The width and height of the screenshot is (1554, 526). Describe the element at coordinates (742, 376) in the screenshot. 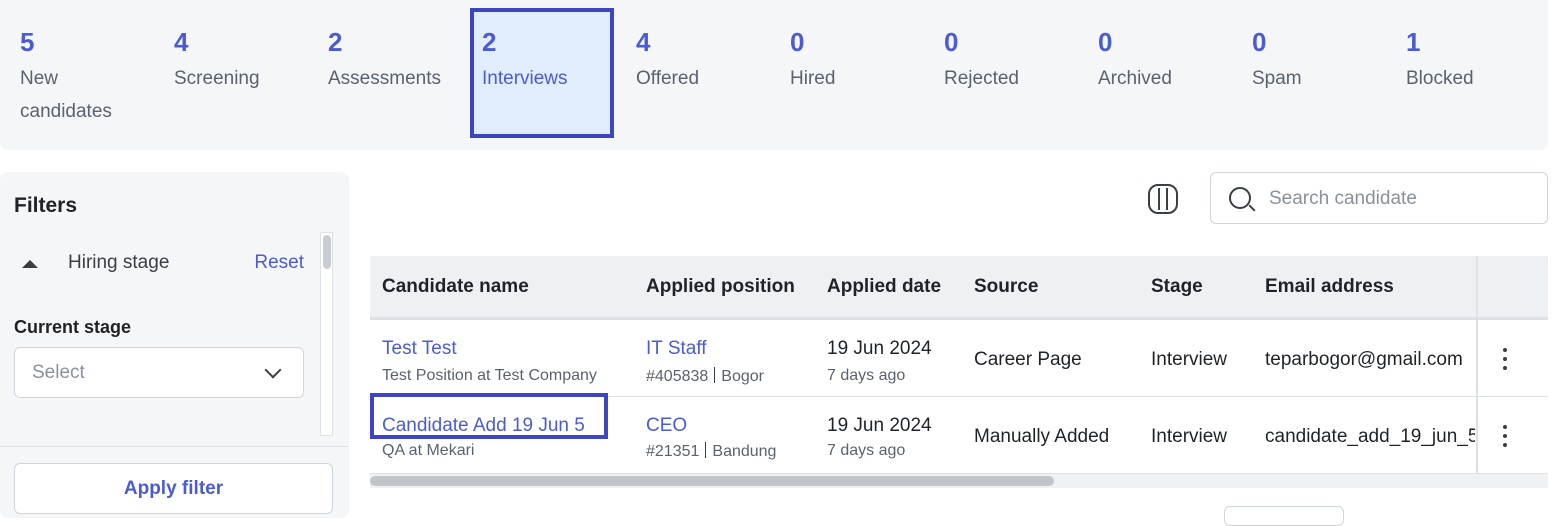

I see `position-location: Bogor` at that location.